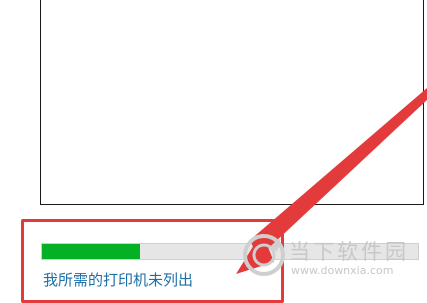 The width and height of the screenshot is (427, 303). What do you see at coordinates (91, 251) in the screenshot?
I see `progress-fill` at bounding box center [91, 251].